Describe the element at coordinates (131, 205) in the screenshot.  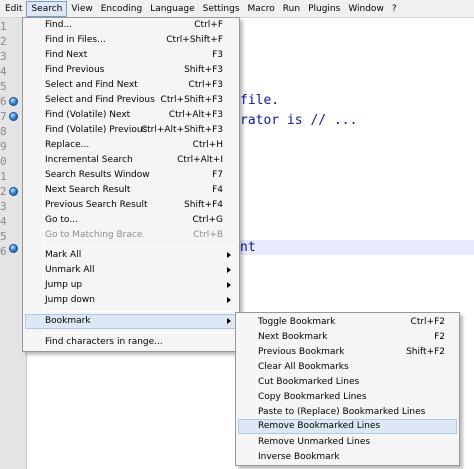
I see `menu-item-previous-search-result: Previous Search Result Shift+F4` at that location.